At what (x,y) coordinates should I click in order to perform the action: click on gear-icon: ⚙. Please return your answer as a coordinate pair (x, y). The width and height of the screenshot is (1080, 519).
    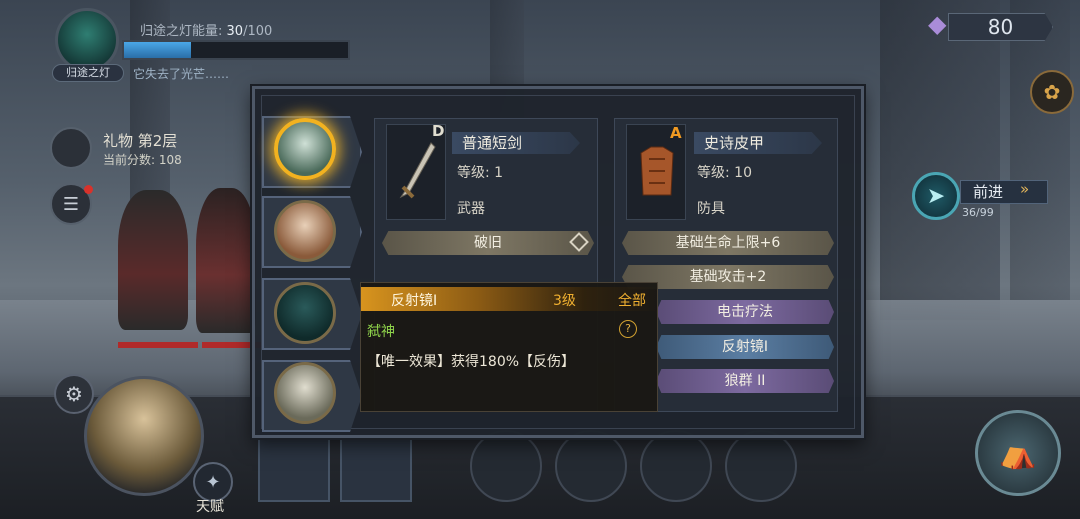
    Looking at the image, I should click on (74, 394).